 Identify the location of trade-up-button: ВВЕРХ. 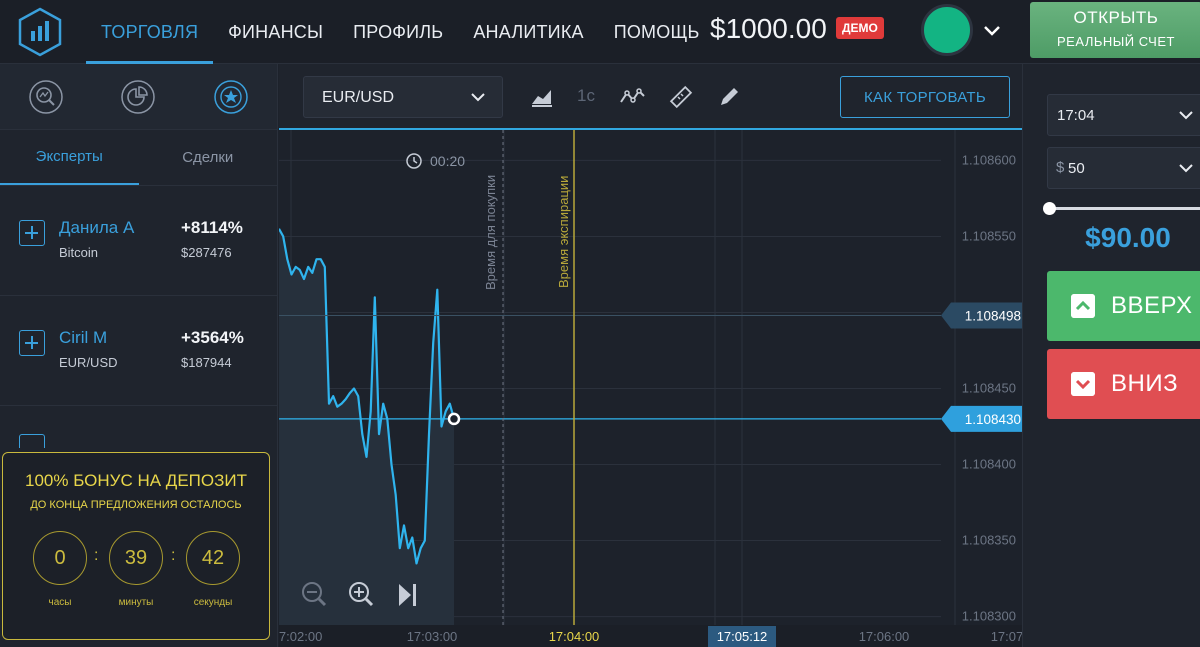
(1123, 306).